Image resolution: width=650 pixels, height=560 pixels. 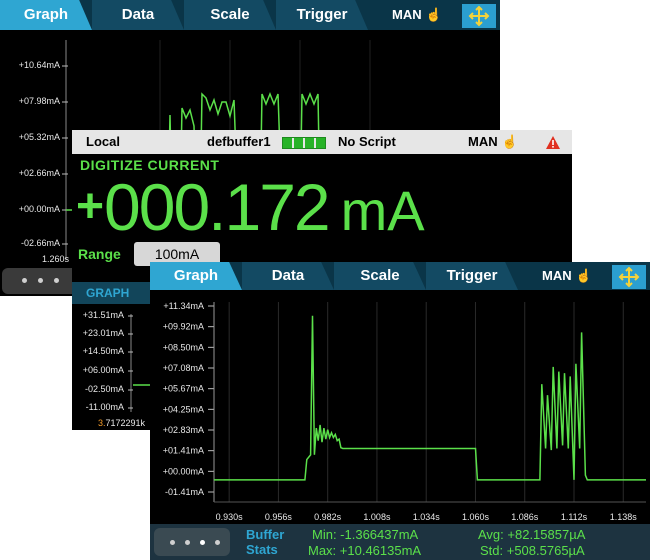 What do you see at coordinates (103, 333) in the screenshot?
I see `middle-y-tick: +23.01mA` at bounding box center [103, 333].